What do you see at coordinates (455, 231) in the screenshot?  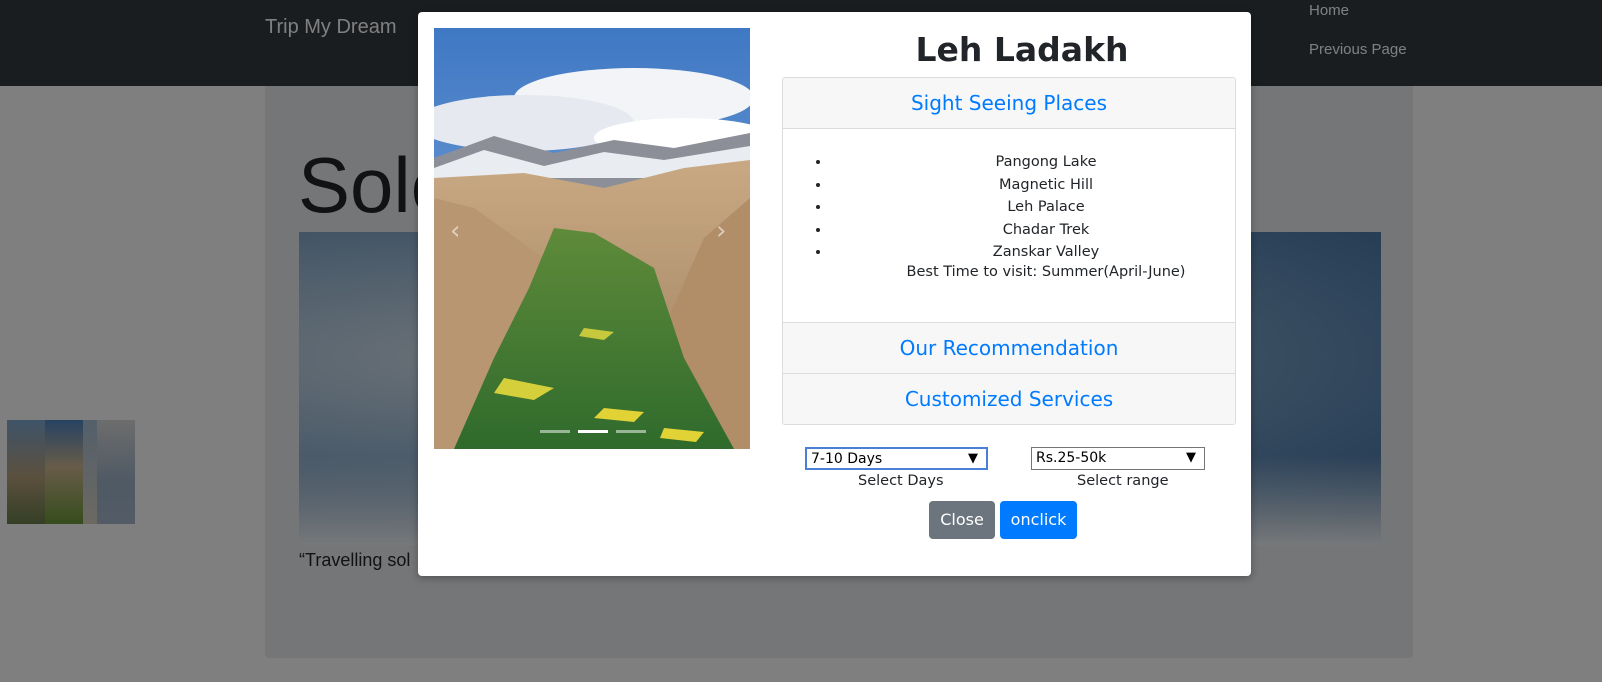 I see `carousel-prev-icon: ‹` at bounding box center [455, 231].